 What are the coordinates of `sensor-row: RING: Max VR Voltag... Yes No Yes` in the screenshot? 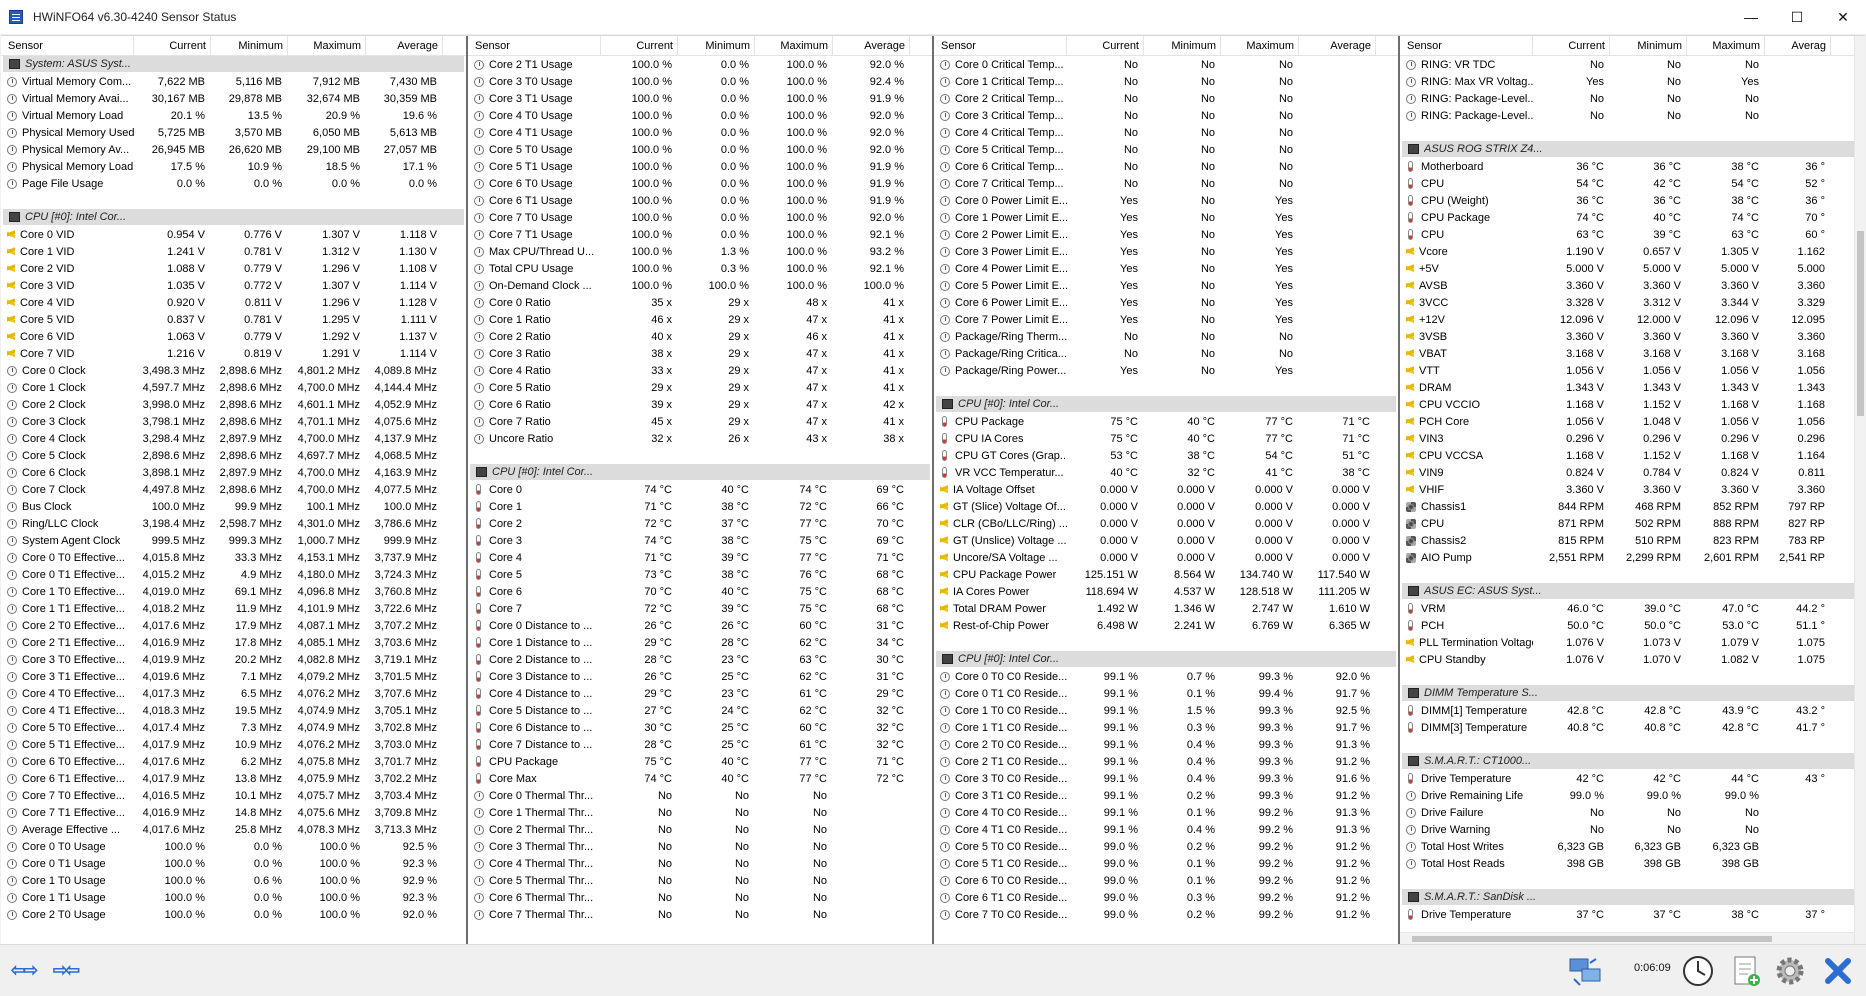 It's located at (1632, 81).